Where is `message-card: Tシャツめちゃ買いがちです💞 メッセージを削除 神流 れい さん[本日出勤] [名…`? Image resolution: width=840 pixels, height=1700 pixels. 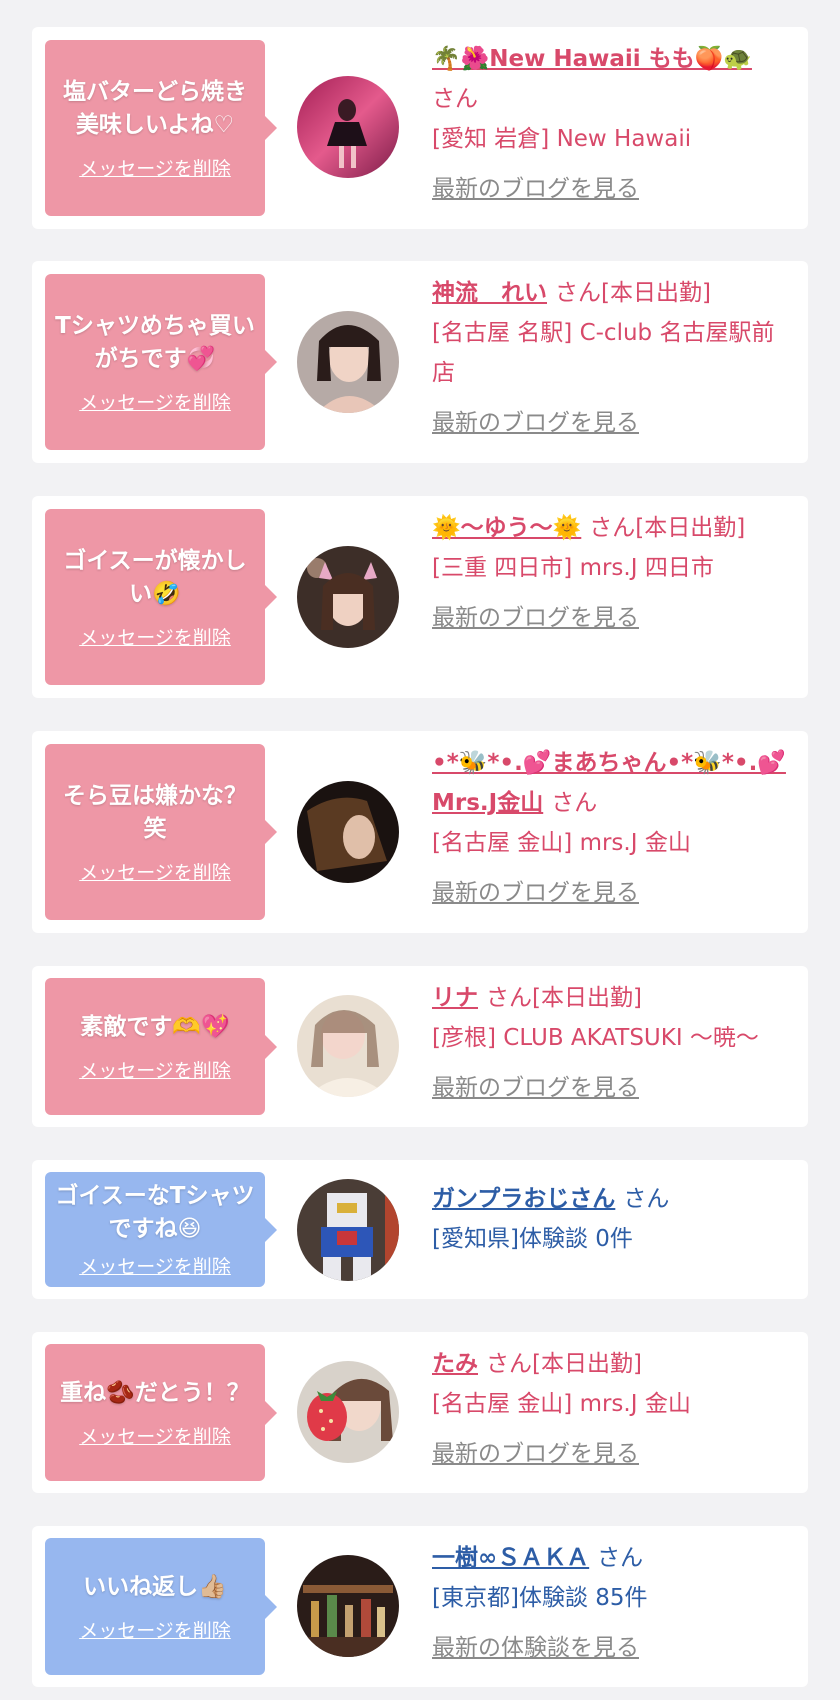
message-card: Tシャツめちゃ買いがちです💞 メッセージを削除 神流 れい さん[本日出勤] [名… is located at coordinates (420, 362).